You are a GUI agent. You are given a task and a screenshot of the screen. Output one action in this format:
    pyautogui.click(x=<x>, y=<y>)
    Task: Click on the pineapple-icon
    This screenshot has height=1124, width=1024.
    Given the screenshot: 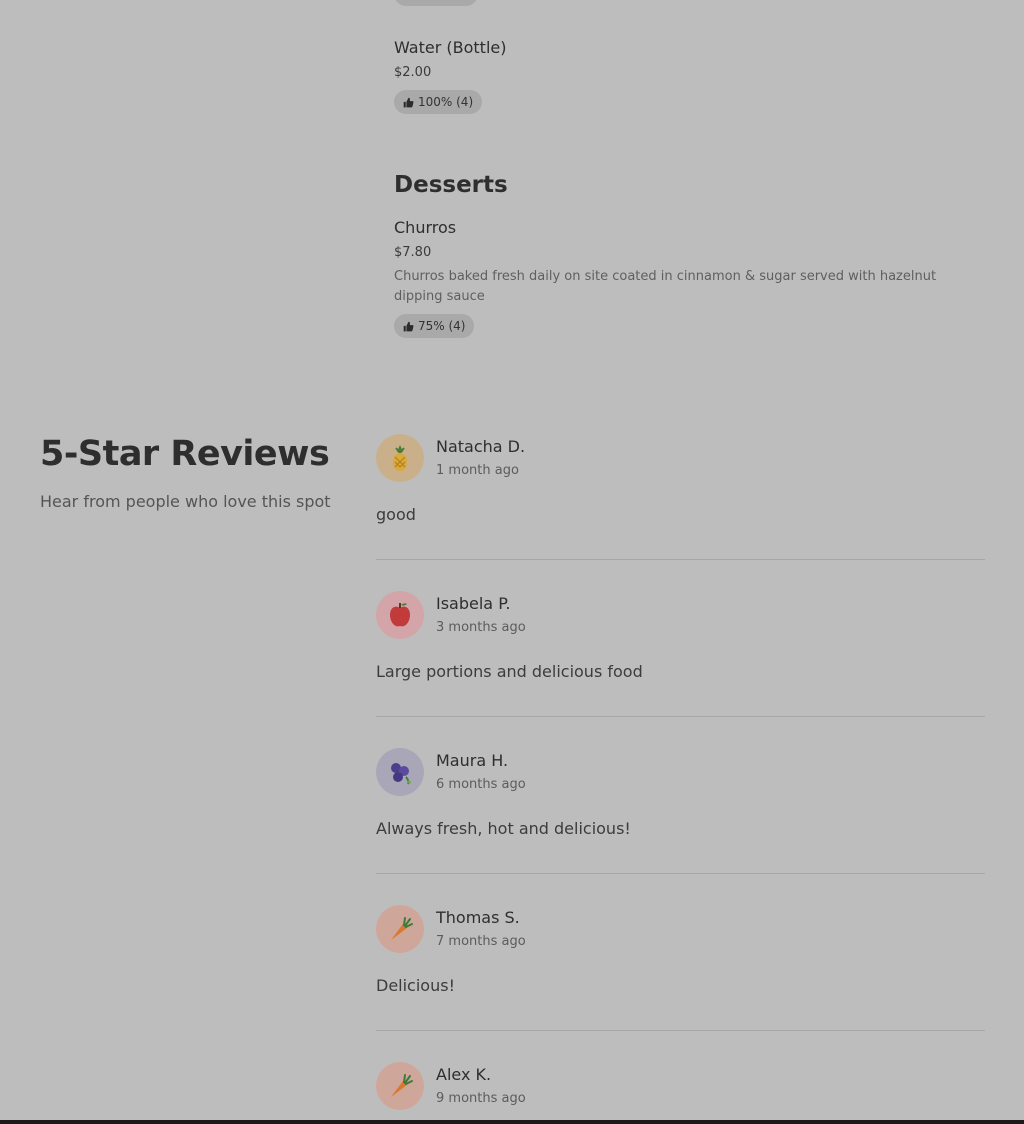 What is the action you would take?
    pyautogui.click(x=400, y=458)
    